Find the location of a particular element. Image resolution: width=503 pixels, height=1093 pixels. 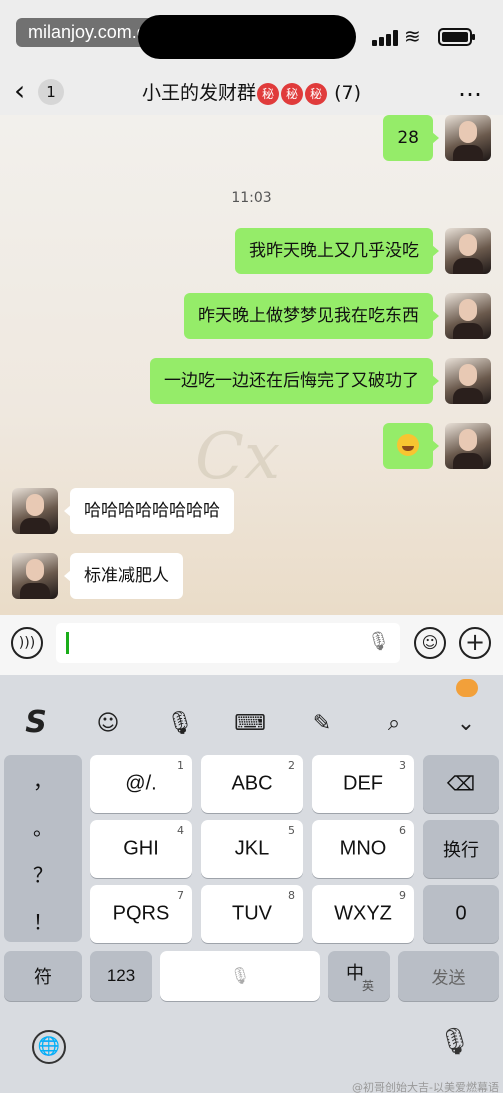

message-bubble: 标准减肥人 is located at coordinates (123, 576).